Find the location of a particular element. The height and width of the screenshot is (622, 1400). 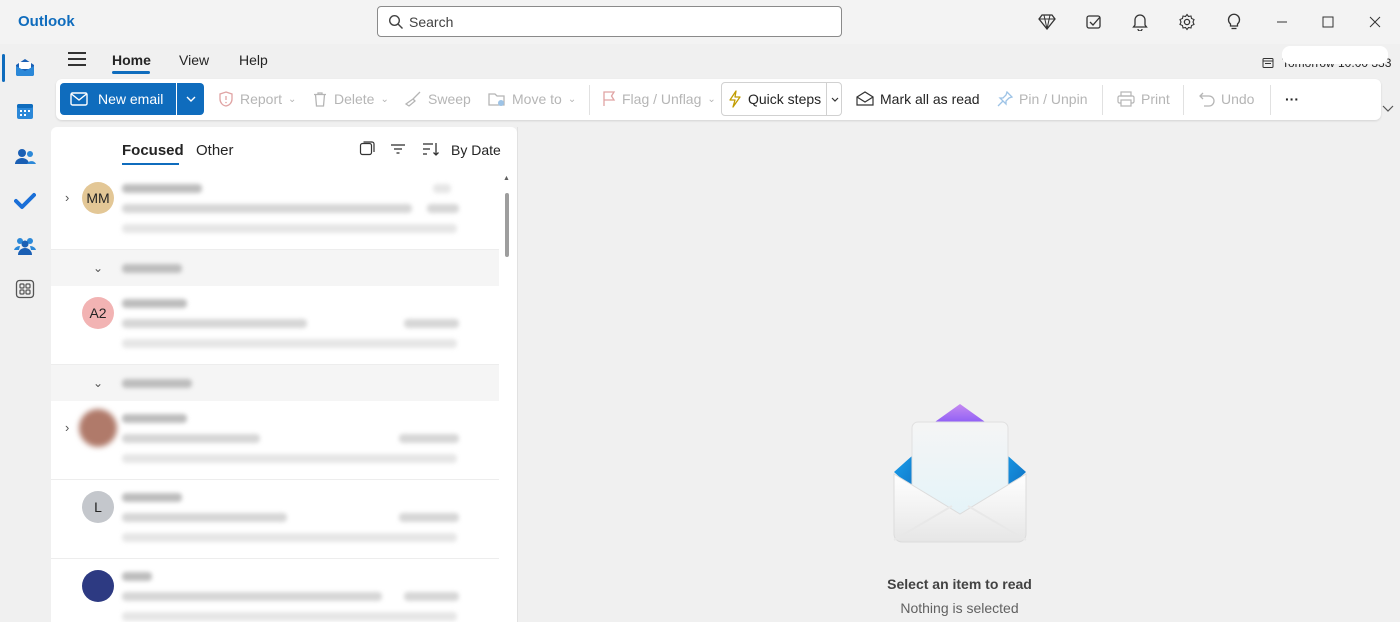

move-to-label: Move to is located at coordinates (537, 99).